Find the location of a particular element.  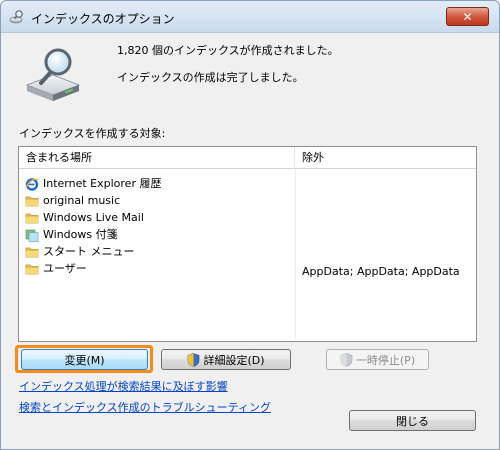

column-divider is located at coordinates (295, 254).